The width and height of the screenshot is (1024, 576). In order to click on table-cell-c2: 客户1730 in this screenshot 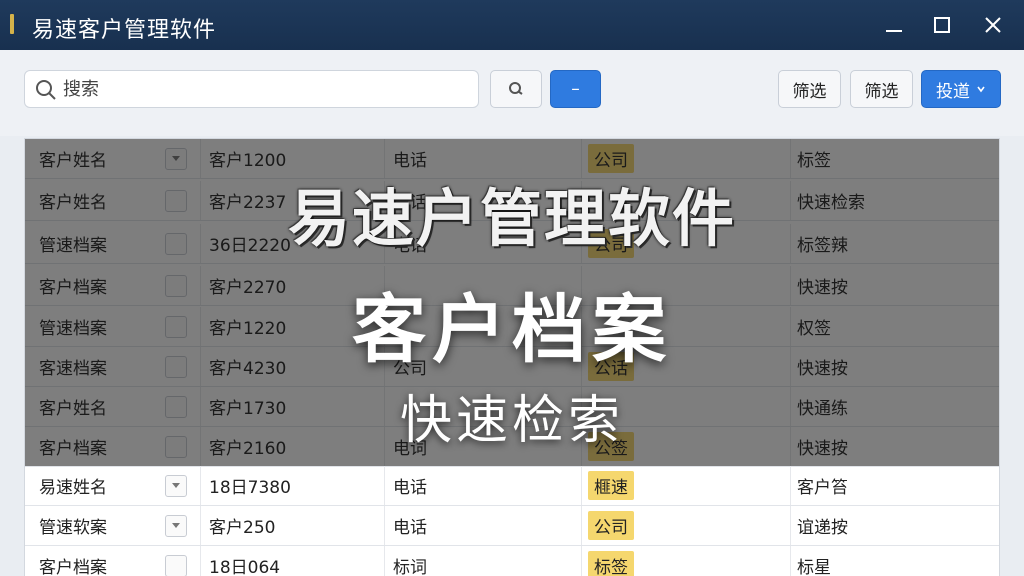, I will do `click(293, 406)`.